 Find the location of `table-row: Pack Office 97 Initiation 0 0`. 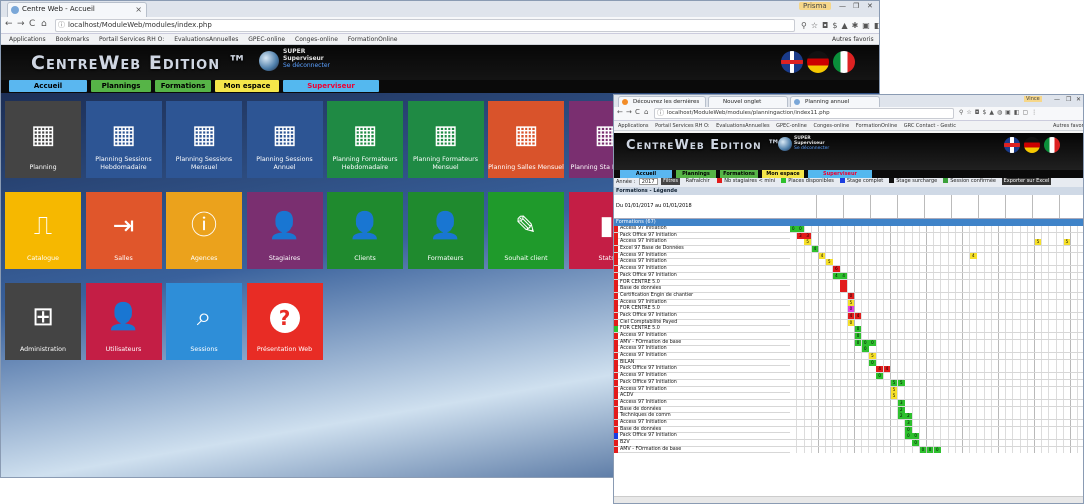

table-row: Pack Office 97 Initiation 0 0 is located at coordinates (848, 436).